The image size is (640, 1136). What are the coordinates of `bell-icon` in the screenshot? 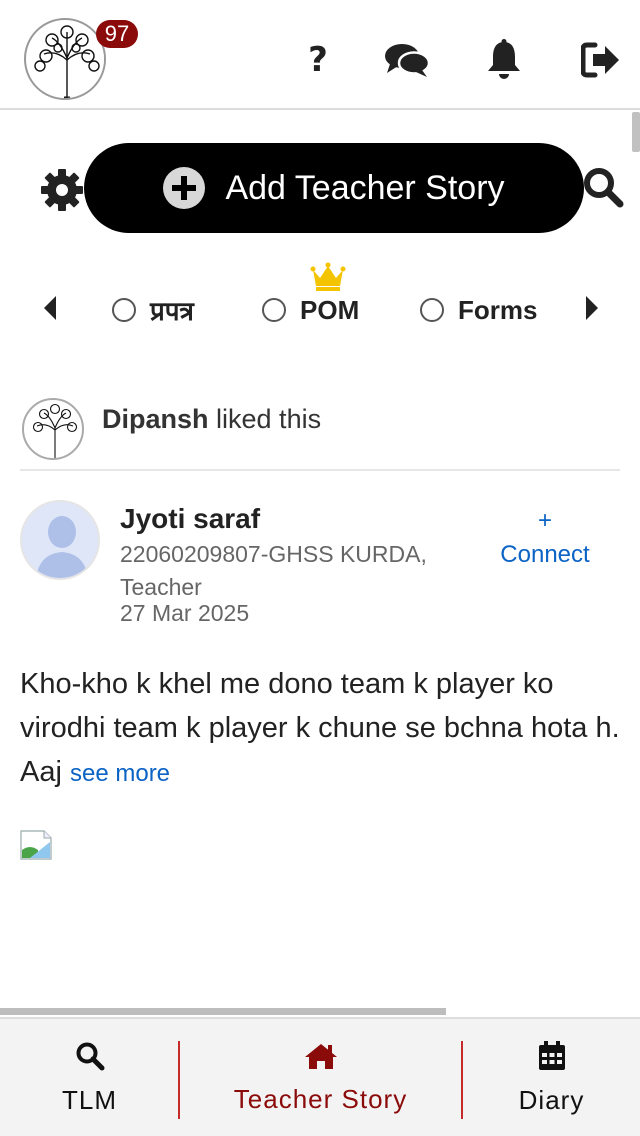 It's located at (504, 59).